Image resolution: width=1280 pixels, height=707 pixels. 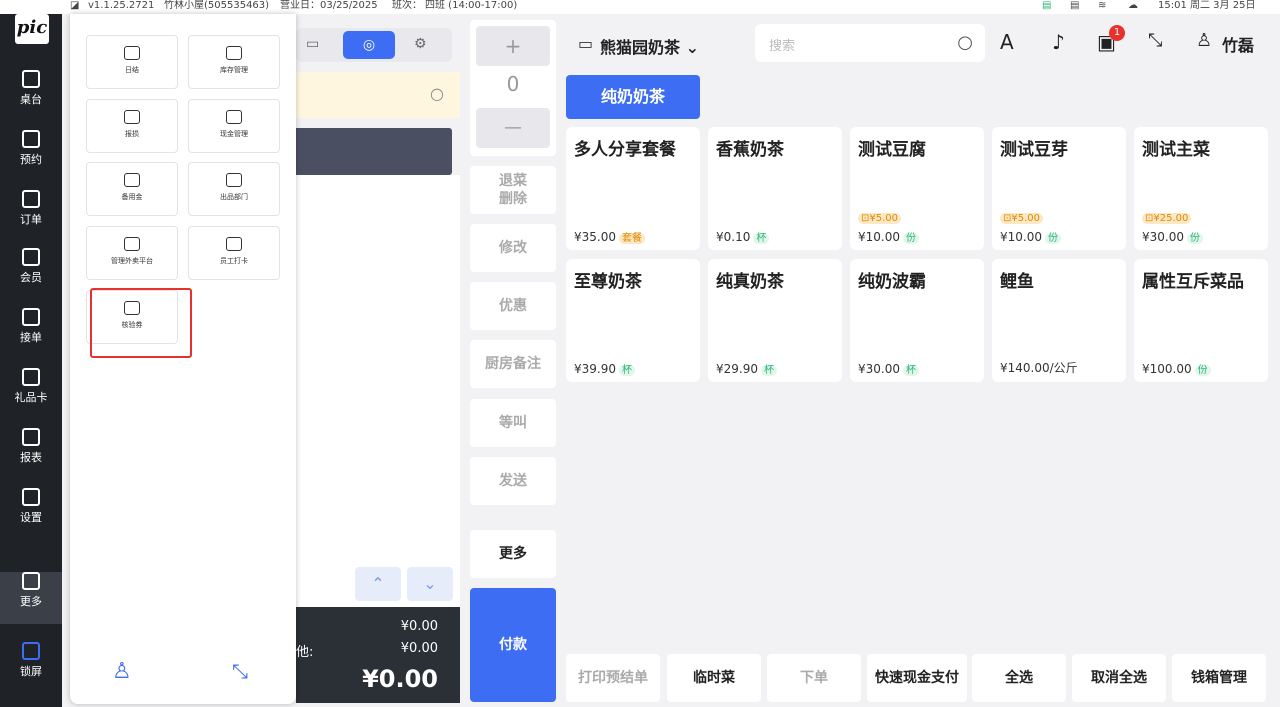 I want to click on bottom-button-5: 取消全选, so click(x=1119, y=678).